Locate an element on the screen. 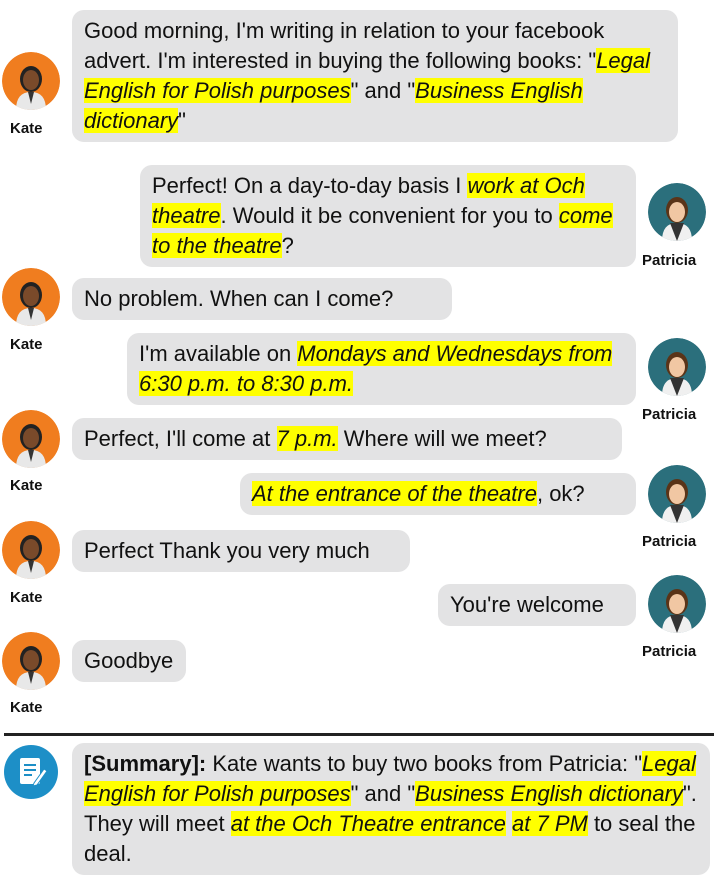  message-bubble: Goodbye is located at coordinates (129, 661).